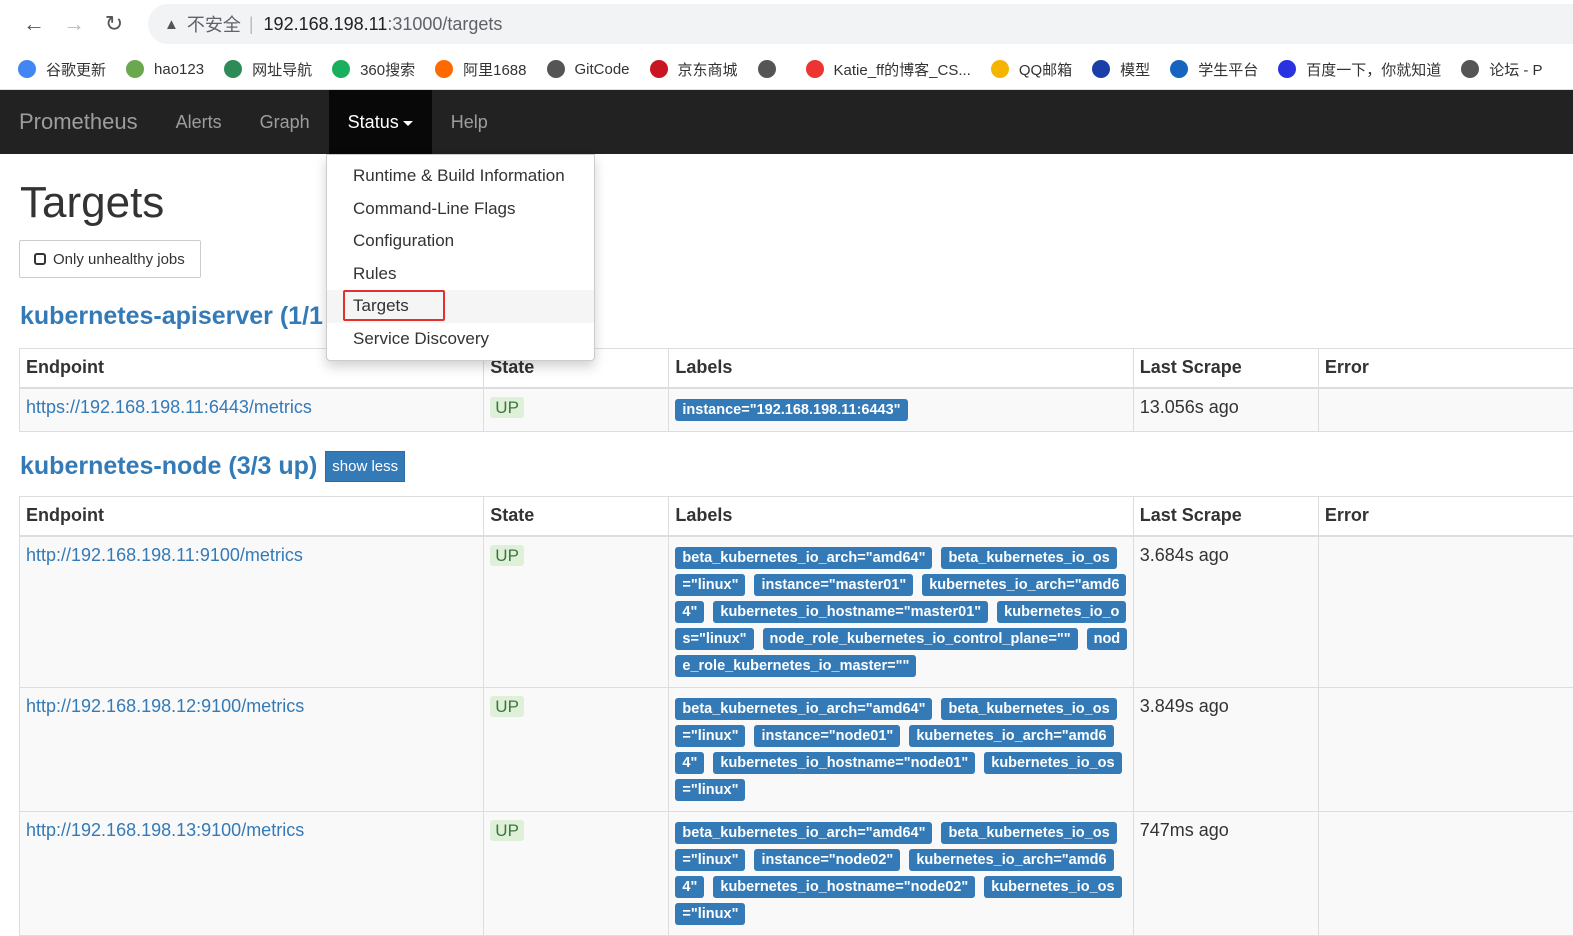 This screenshot has width=1573, height=936. What do you see at coordinates (1373, 69) in the screenshot?
I see `bookmark-label: 百度一下，你就知道` at bounding box center [1373, 69].